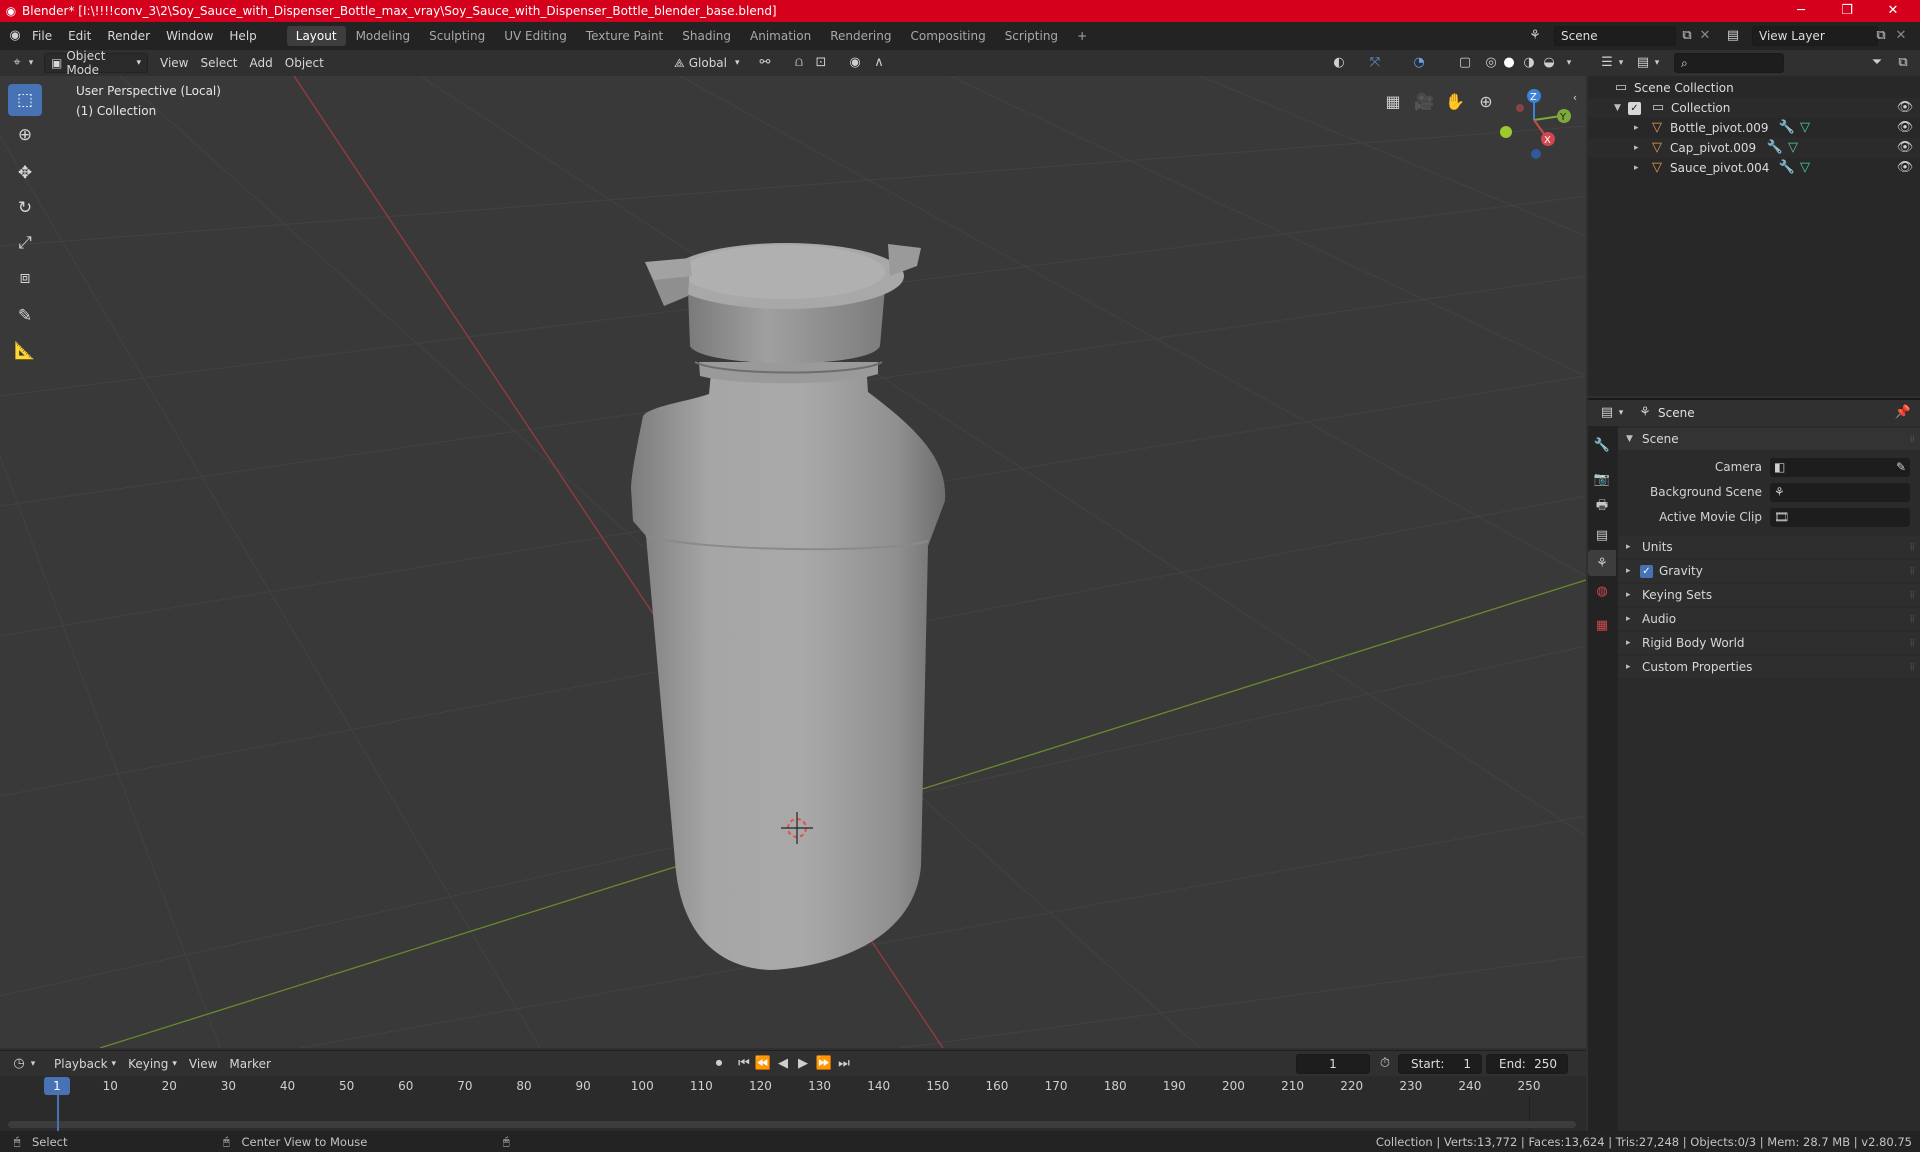  Describe the element at coordinates (1754, 128) in the screenshot. I see `outliner-row-object: ▸ ▽ Bottle_pivot.009 🔧 ▽ 👁` at that location.